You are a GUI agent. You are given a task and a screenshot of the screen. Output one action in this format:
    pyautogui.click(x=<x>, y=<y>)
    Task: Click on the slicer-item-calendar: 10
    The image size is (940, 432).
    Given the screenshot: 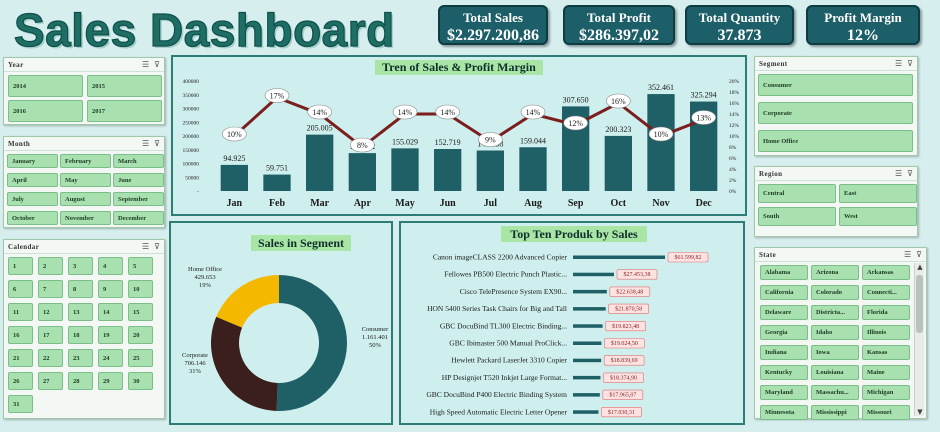 What is the action you would take?
    pyautogui.click(x=140, y=289)
    